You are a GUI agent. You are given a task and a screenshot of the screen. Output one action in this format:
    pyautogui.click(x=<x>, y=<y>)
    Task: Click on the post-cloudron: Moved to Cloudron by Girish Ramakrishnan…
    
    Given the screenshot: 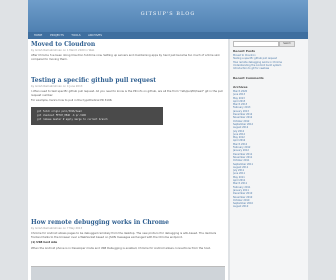 What is the action you would take?
    pyautogui.click(x=128, y=51)
    